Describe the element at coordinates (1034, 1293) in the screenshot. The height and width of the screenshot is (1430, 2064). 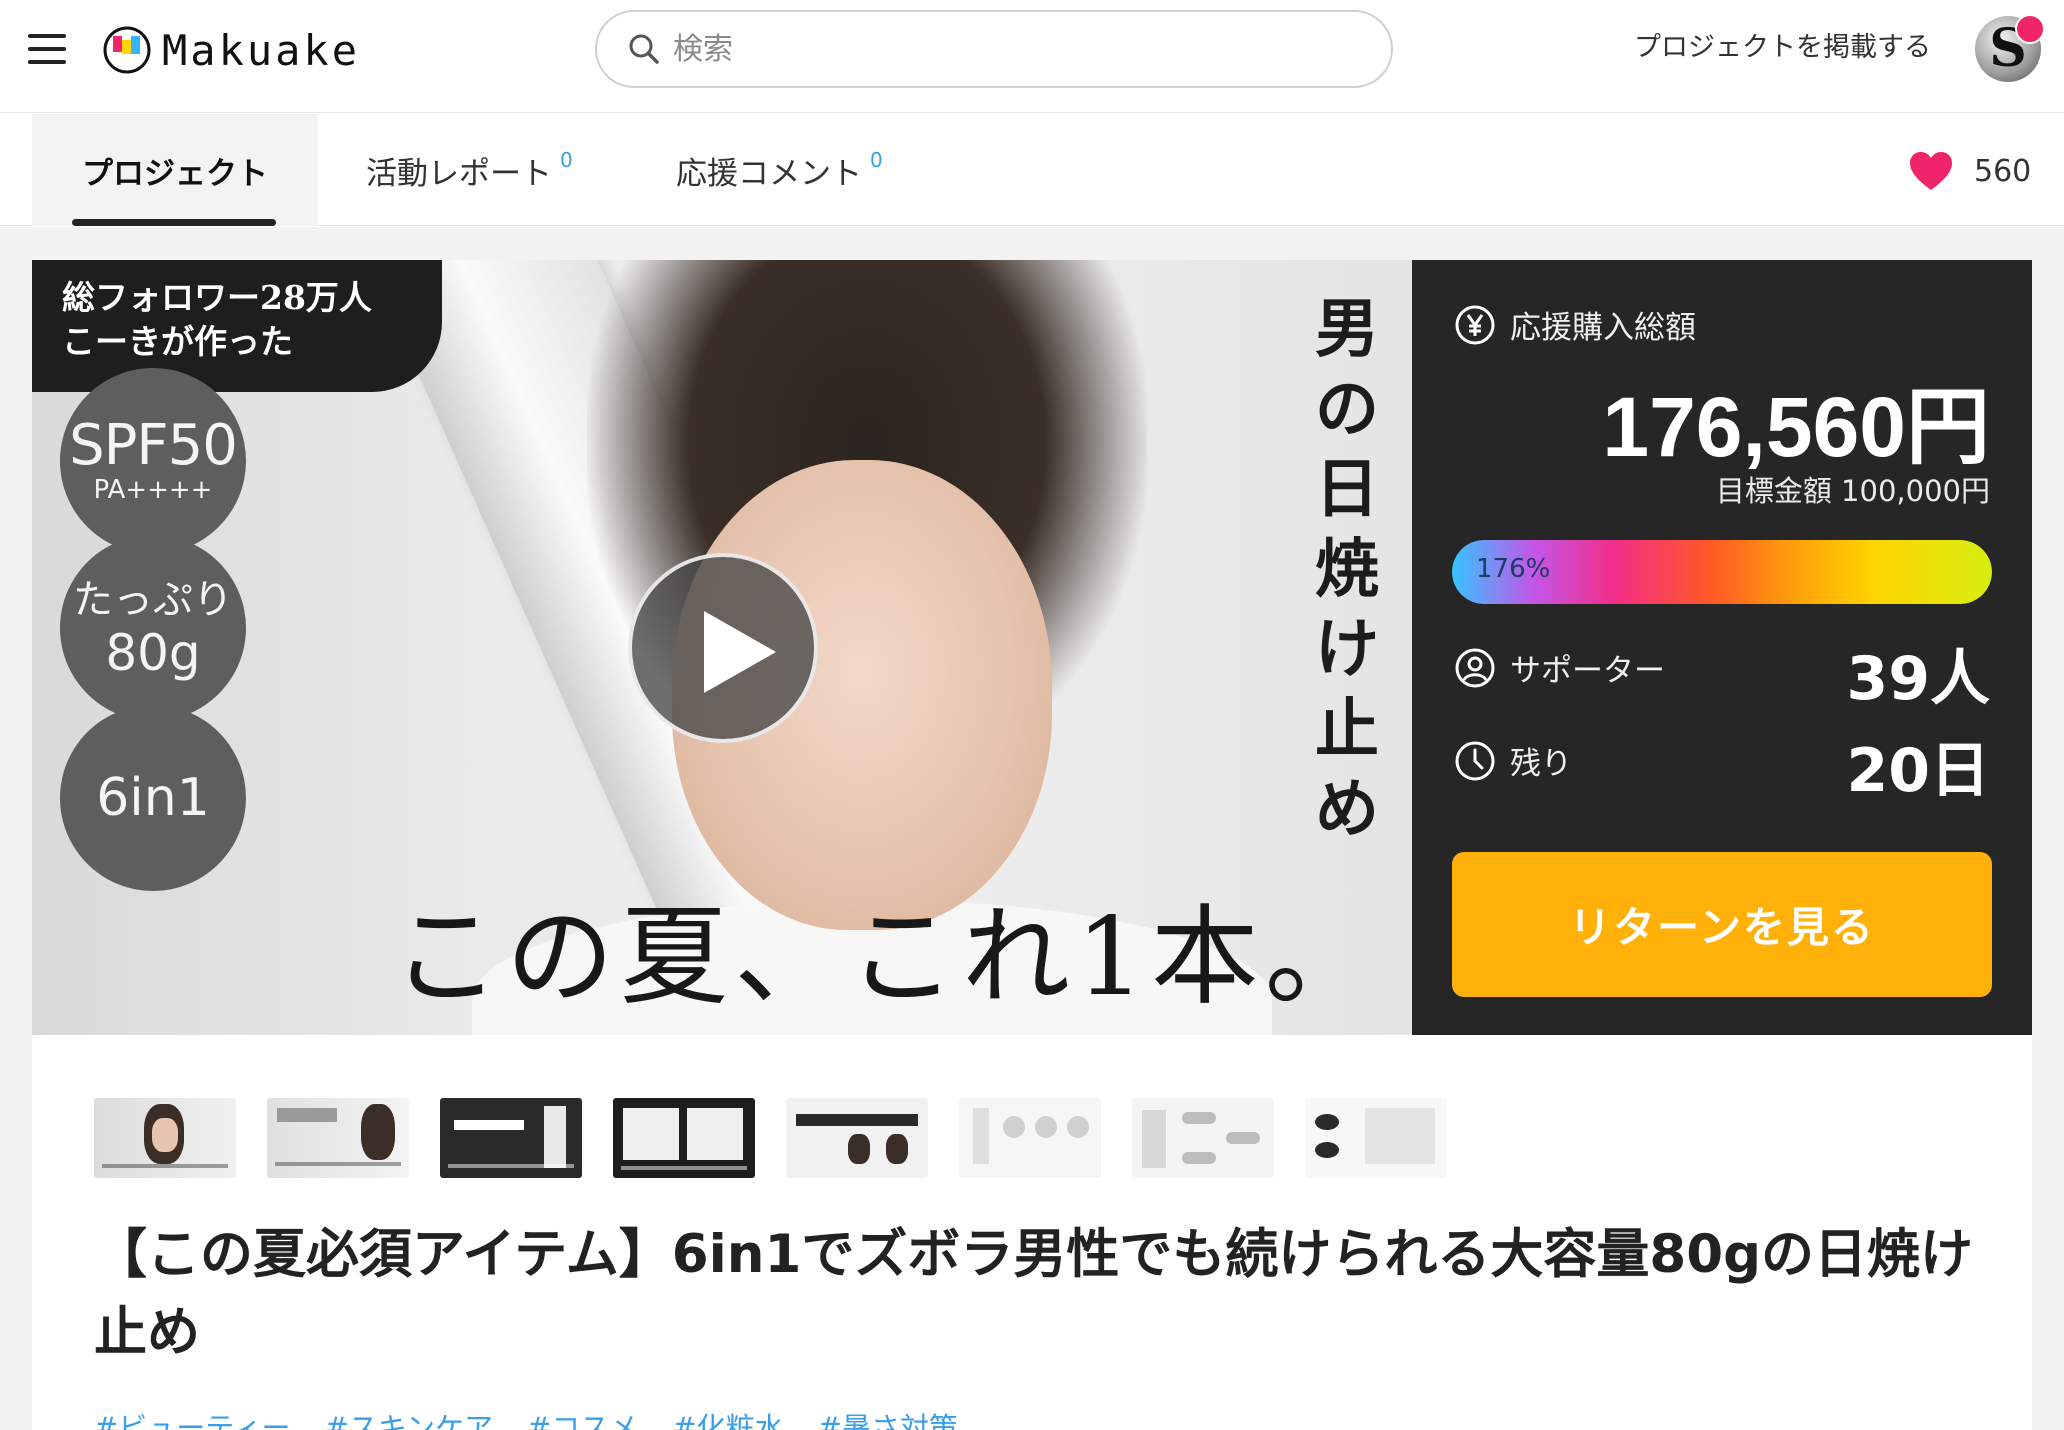
I see `project-title: 【この夏必須アイテム】6in1でズボラ男性でも続けられる大容量80gの日焼け止め` at that location.